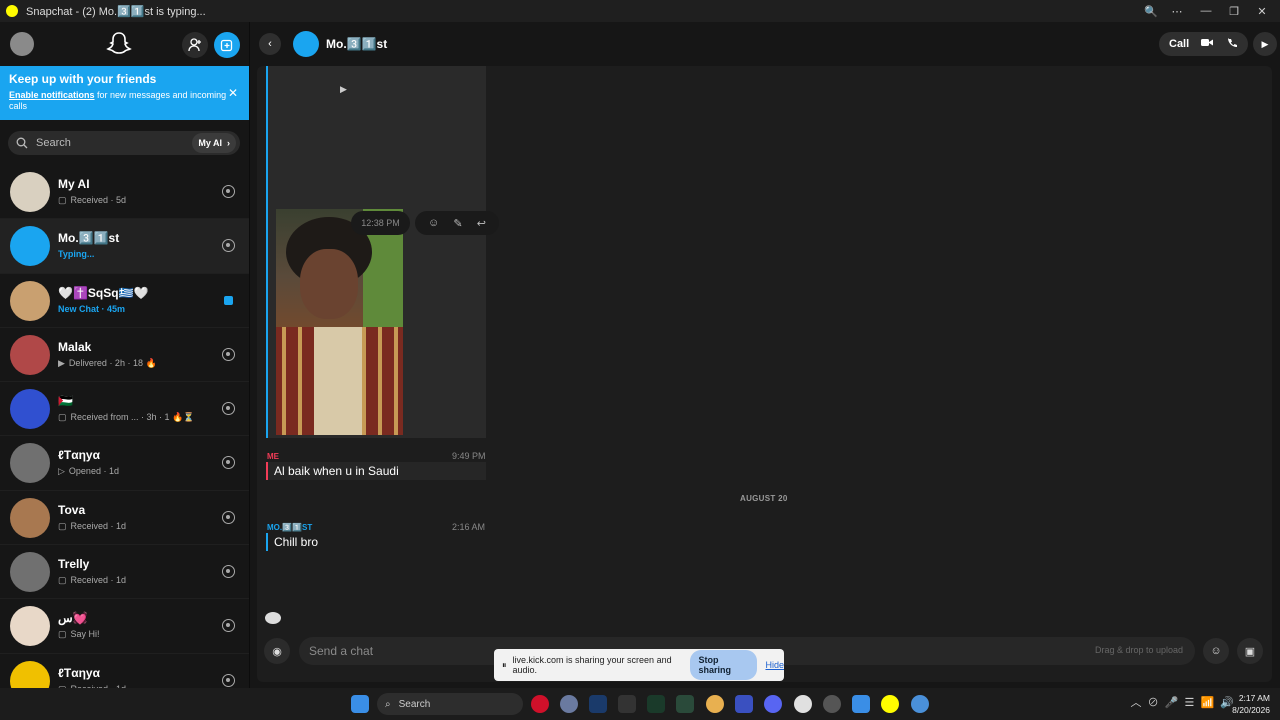 This screenshot has width=1280, height=720. Describe the element at coordinates (481, 223) in the screenshot. I see `reply-icon: ↩` at that location.